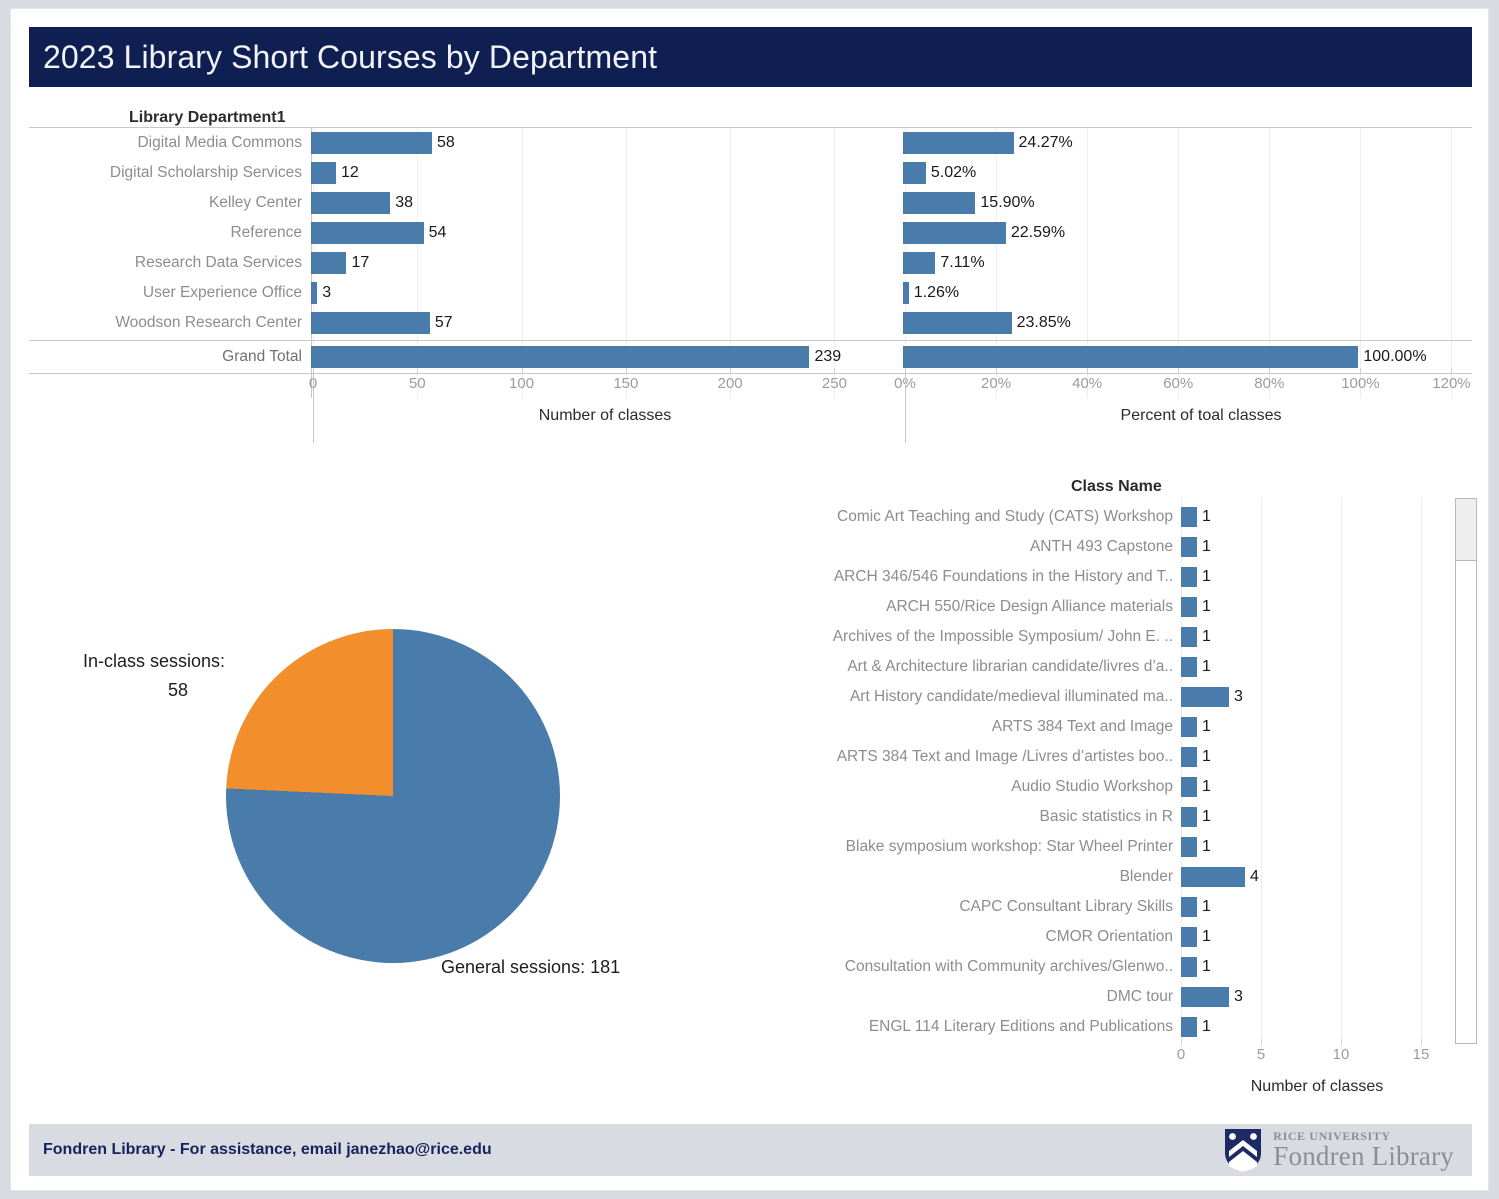 Image resolution: width=1499 pixels, height=1199 pixels. I want to click on department-row: Digital Scholarship Services 12 5.02%, so click(750, 173).